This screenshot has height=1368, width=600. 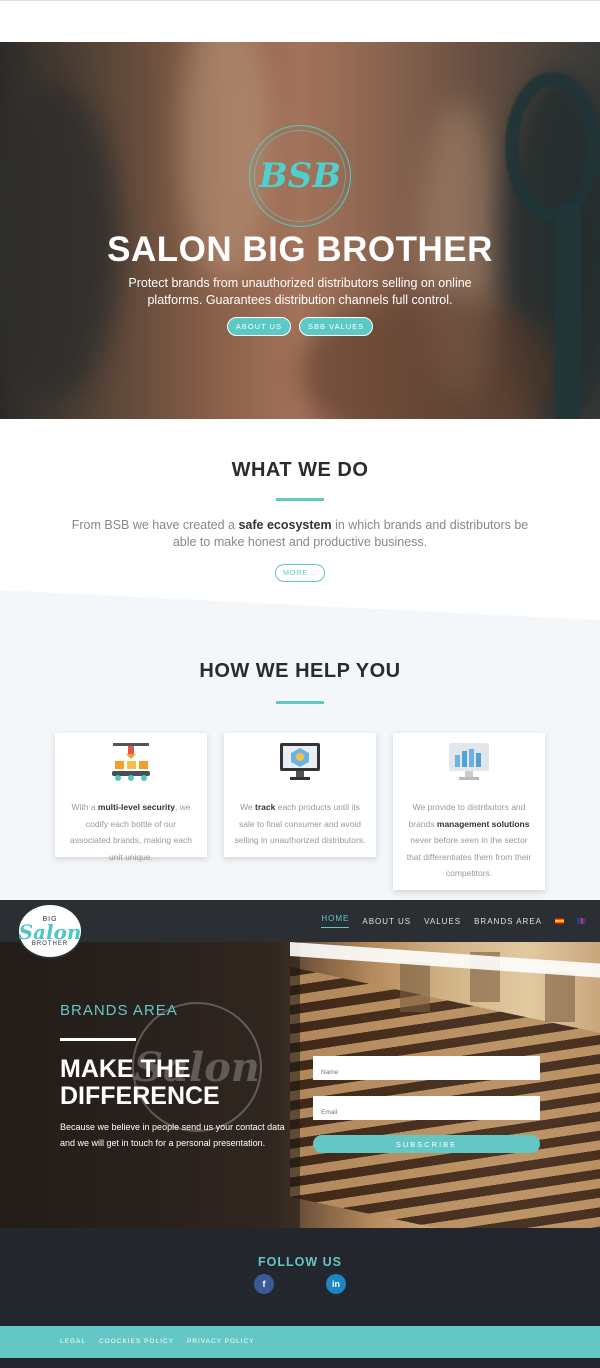 What do you see at coordinates (335, 921) in the screenshot?
I see `nav-item-home: HOME` at bounding box center [335, 921].